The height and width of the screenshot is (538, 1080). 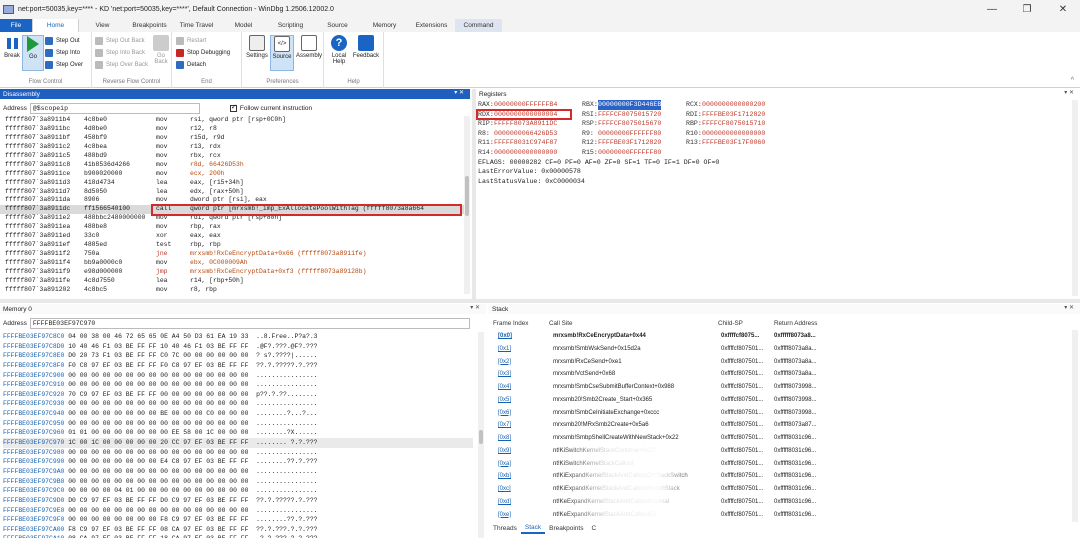 I want to click on disassembly-line: fffff807`3a8911c2 4c8bea mov r13, rdx, so click(x=235, y=147).